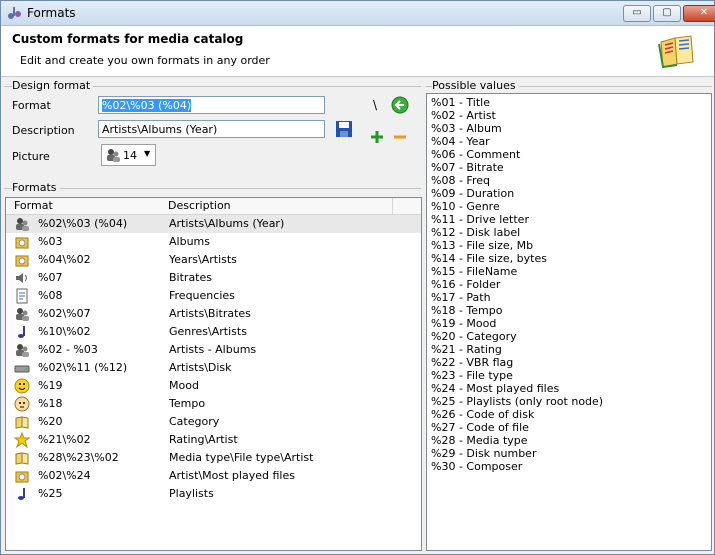 This screenshot has width=715, height=555. What do you see at coordinates (467, 167) in the screenshot?
I see `possible-value-item: %07 - Bitrate` at bounding box center [467, 167].